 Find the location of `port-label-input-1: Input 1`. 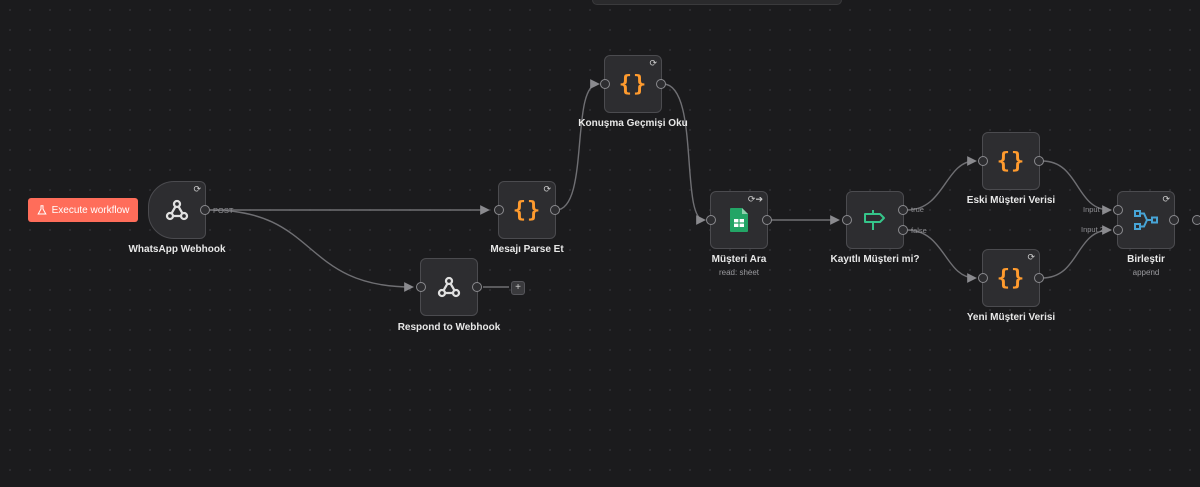

port-label-input-1: Input 1 is located at coordinates (1094, 209).